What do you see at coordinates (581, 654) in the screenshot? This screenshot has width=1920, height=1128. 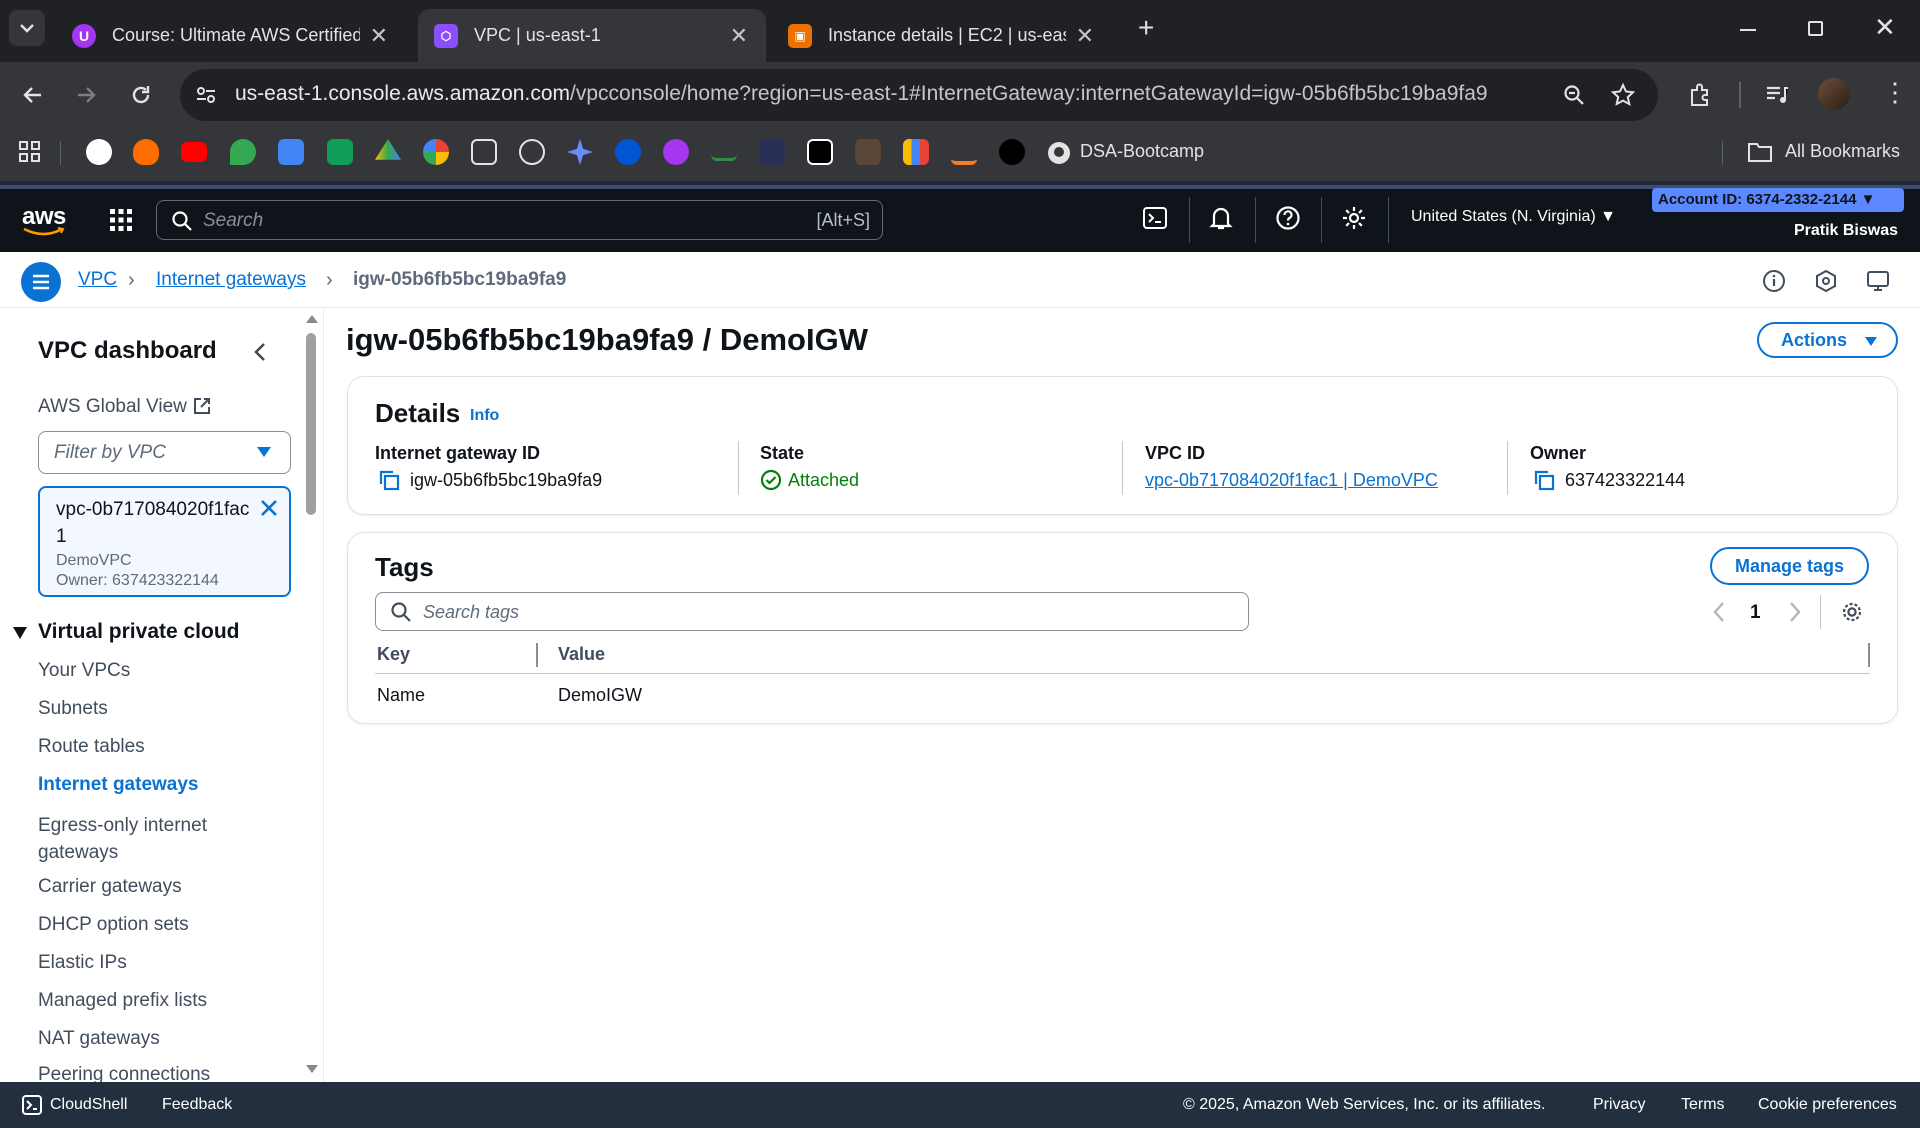 I see `column-header-value: Value` at bounding box center [581, 654].